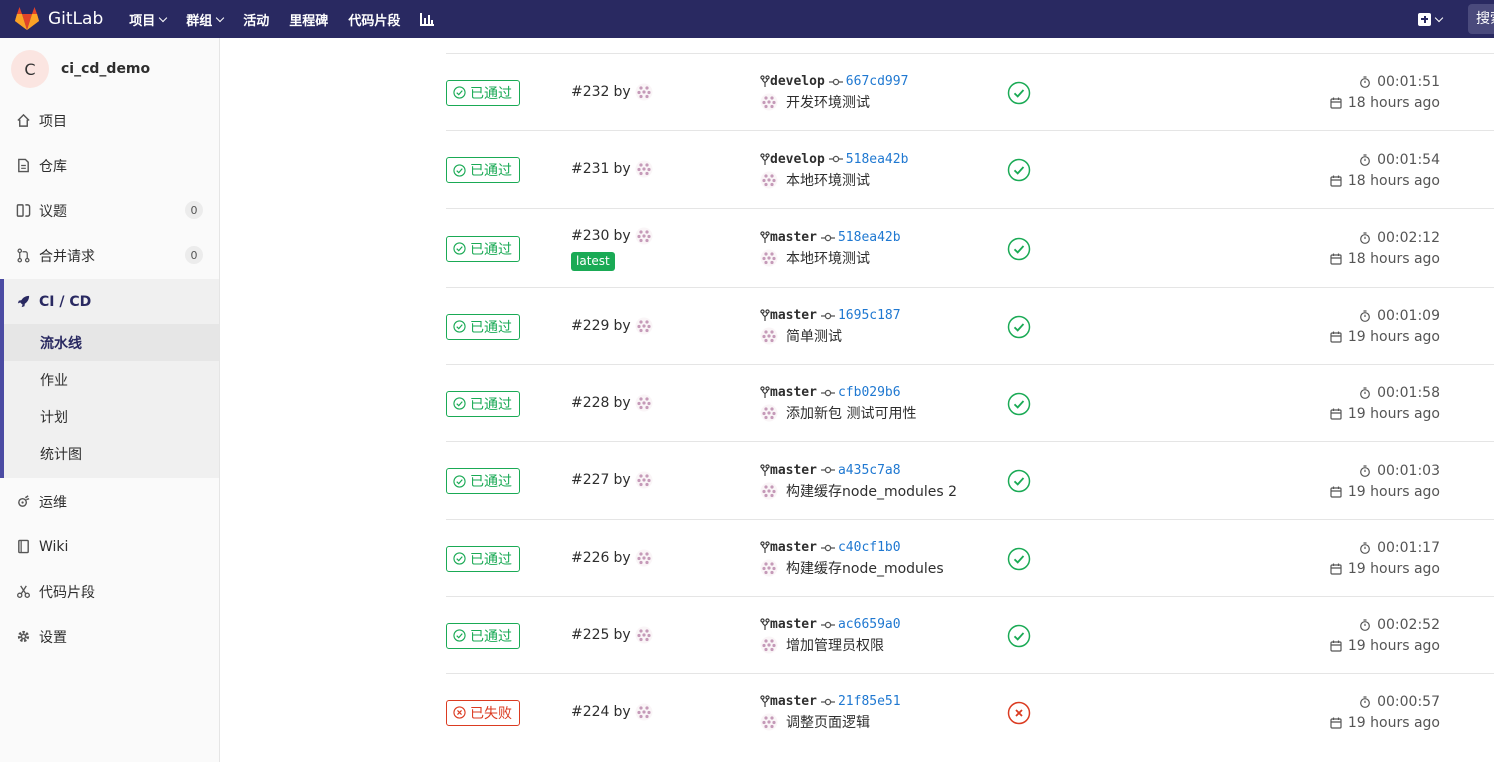 Image resolution: width=1494 pixels, height=762 pixels. I want to click on pipeline-id-link: #229, so click(590, 326).